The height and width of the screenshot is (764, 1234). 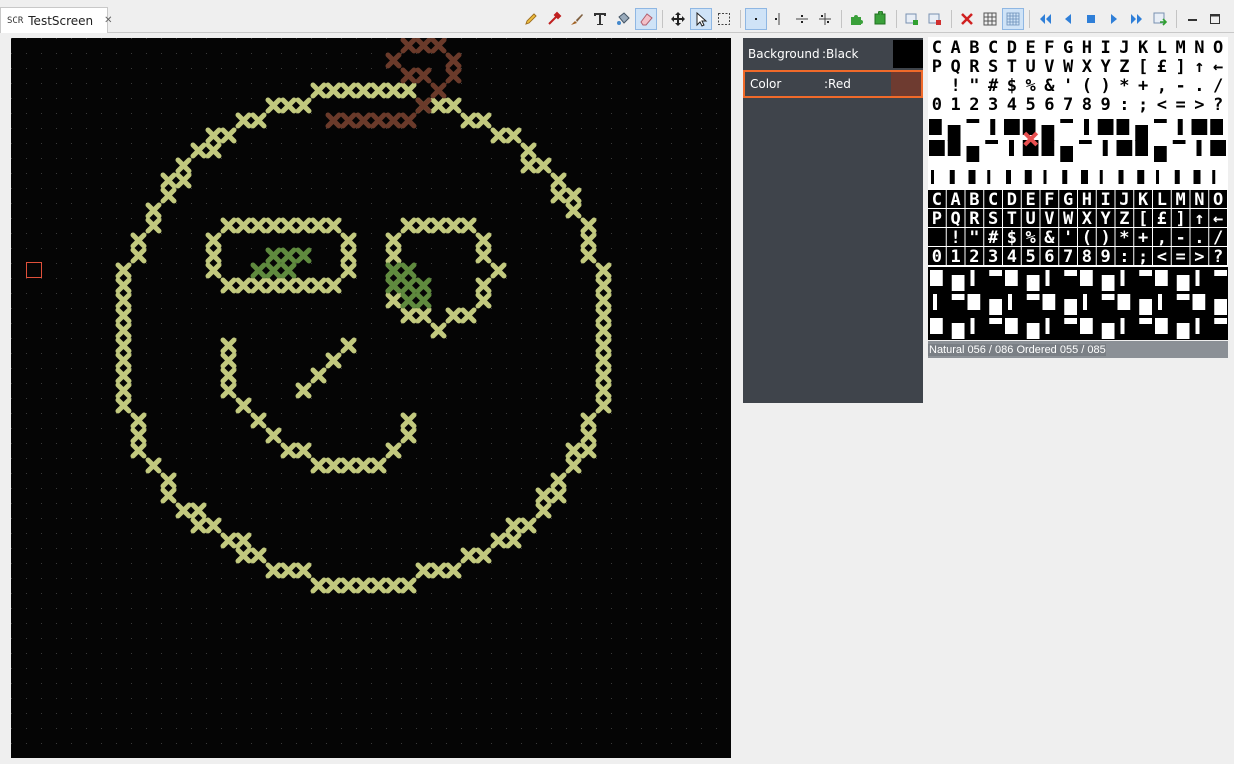 What do you see at coordinates (990, 19) in the screenshot?
I see `grid-icon` at bounding box center [990, 19].